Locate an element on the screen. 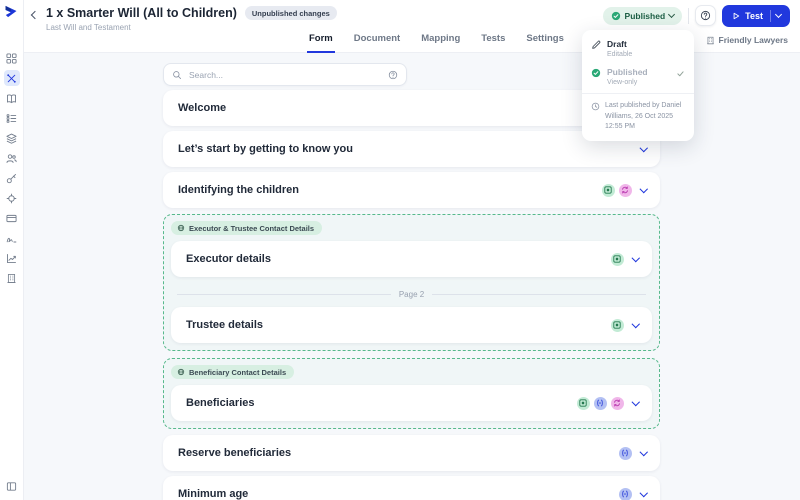 The image size is (800, 500). menu-option-draft: Draft Editable is located at coordinates (638, 48).